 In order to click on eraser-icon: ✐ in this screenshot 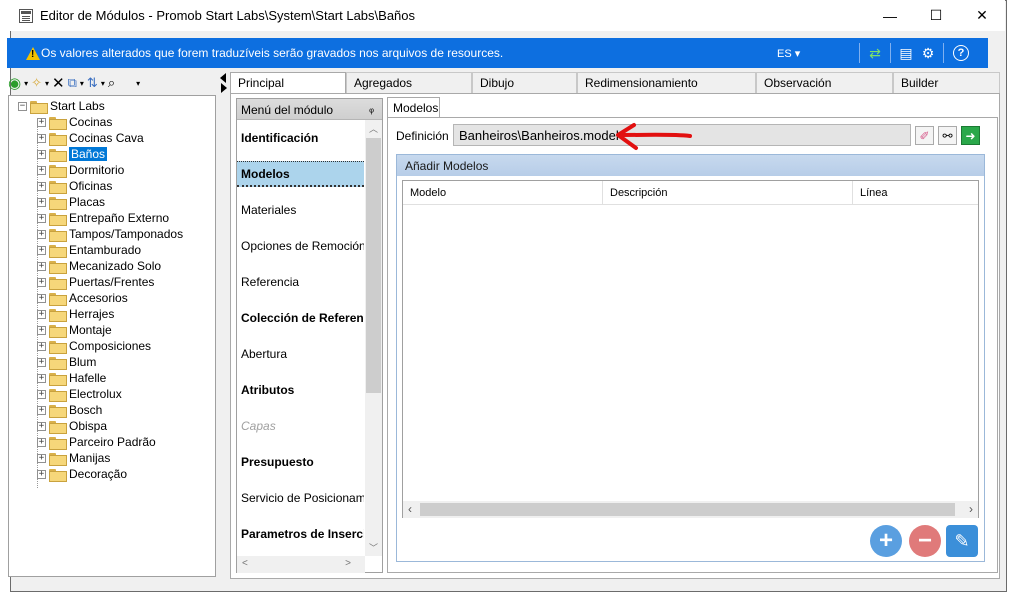, I will do `click(924, 135)`.